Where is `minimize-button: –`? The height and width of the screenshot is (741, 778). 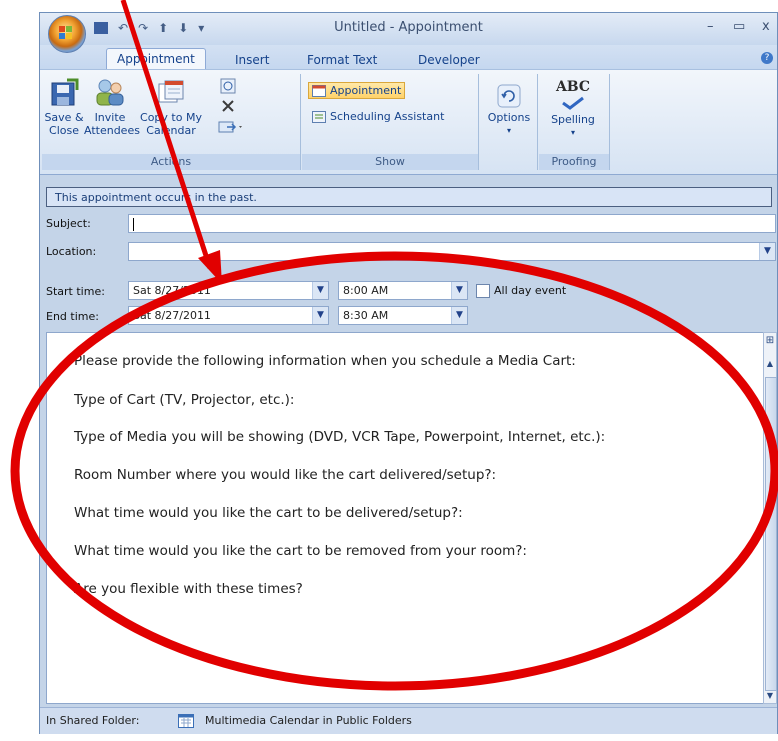 minimize-button: – is located at coordinates (710, 26).